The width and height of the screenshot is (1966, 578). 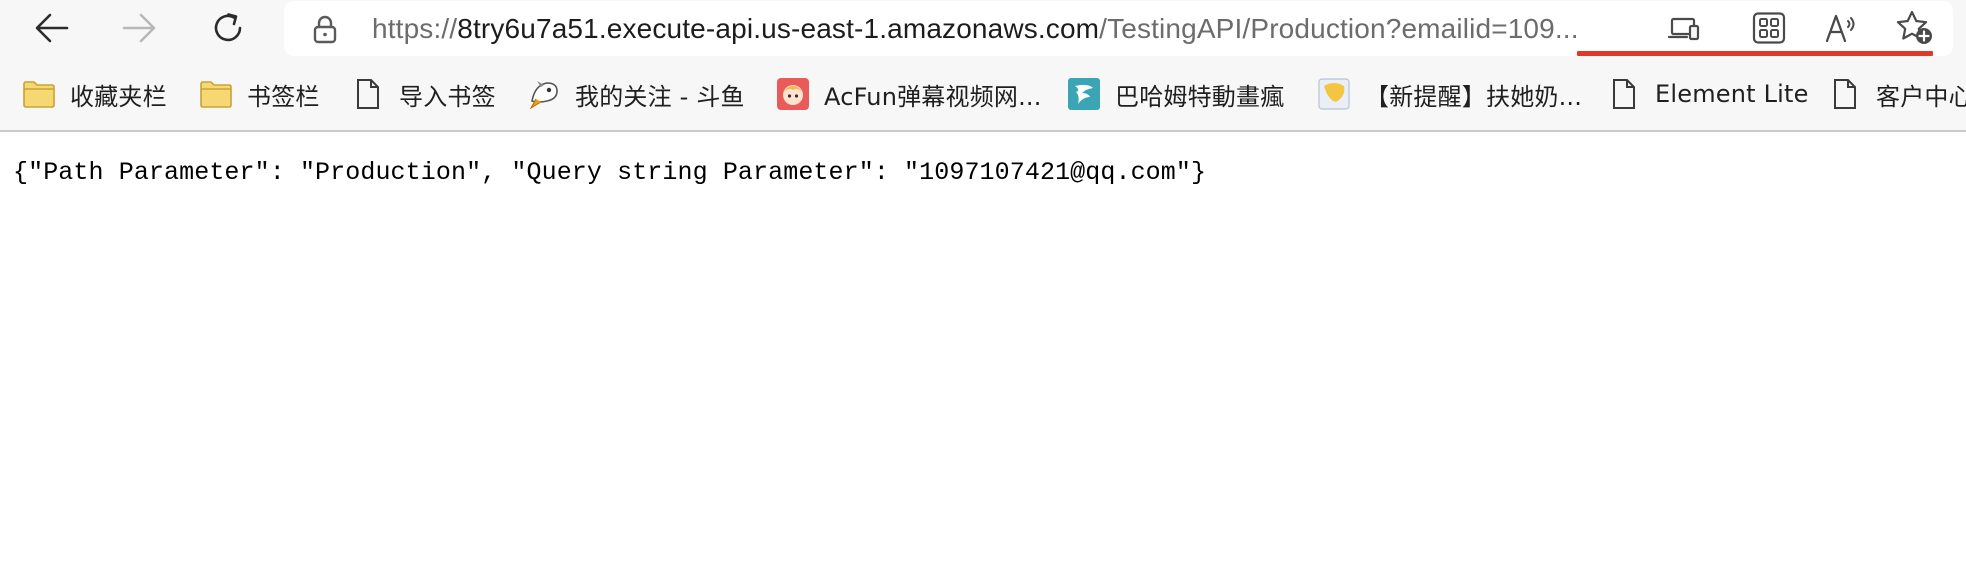 I want to click on reload-icon, so click(x=228, y=27).